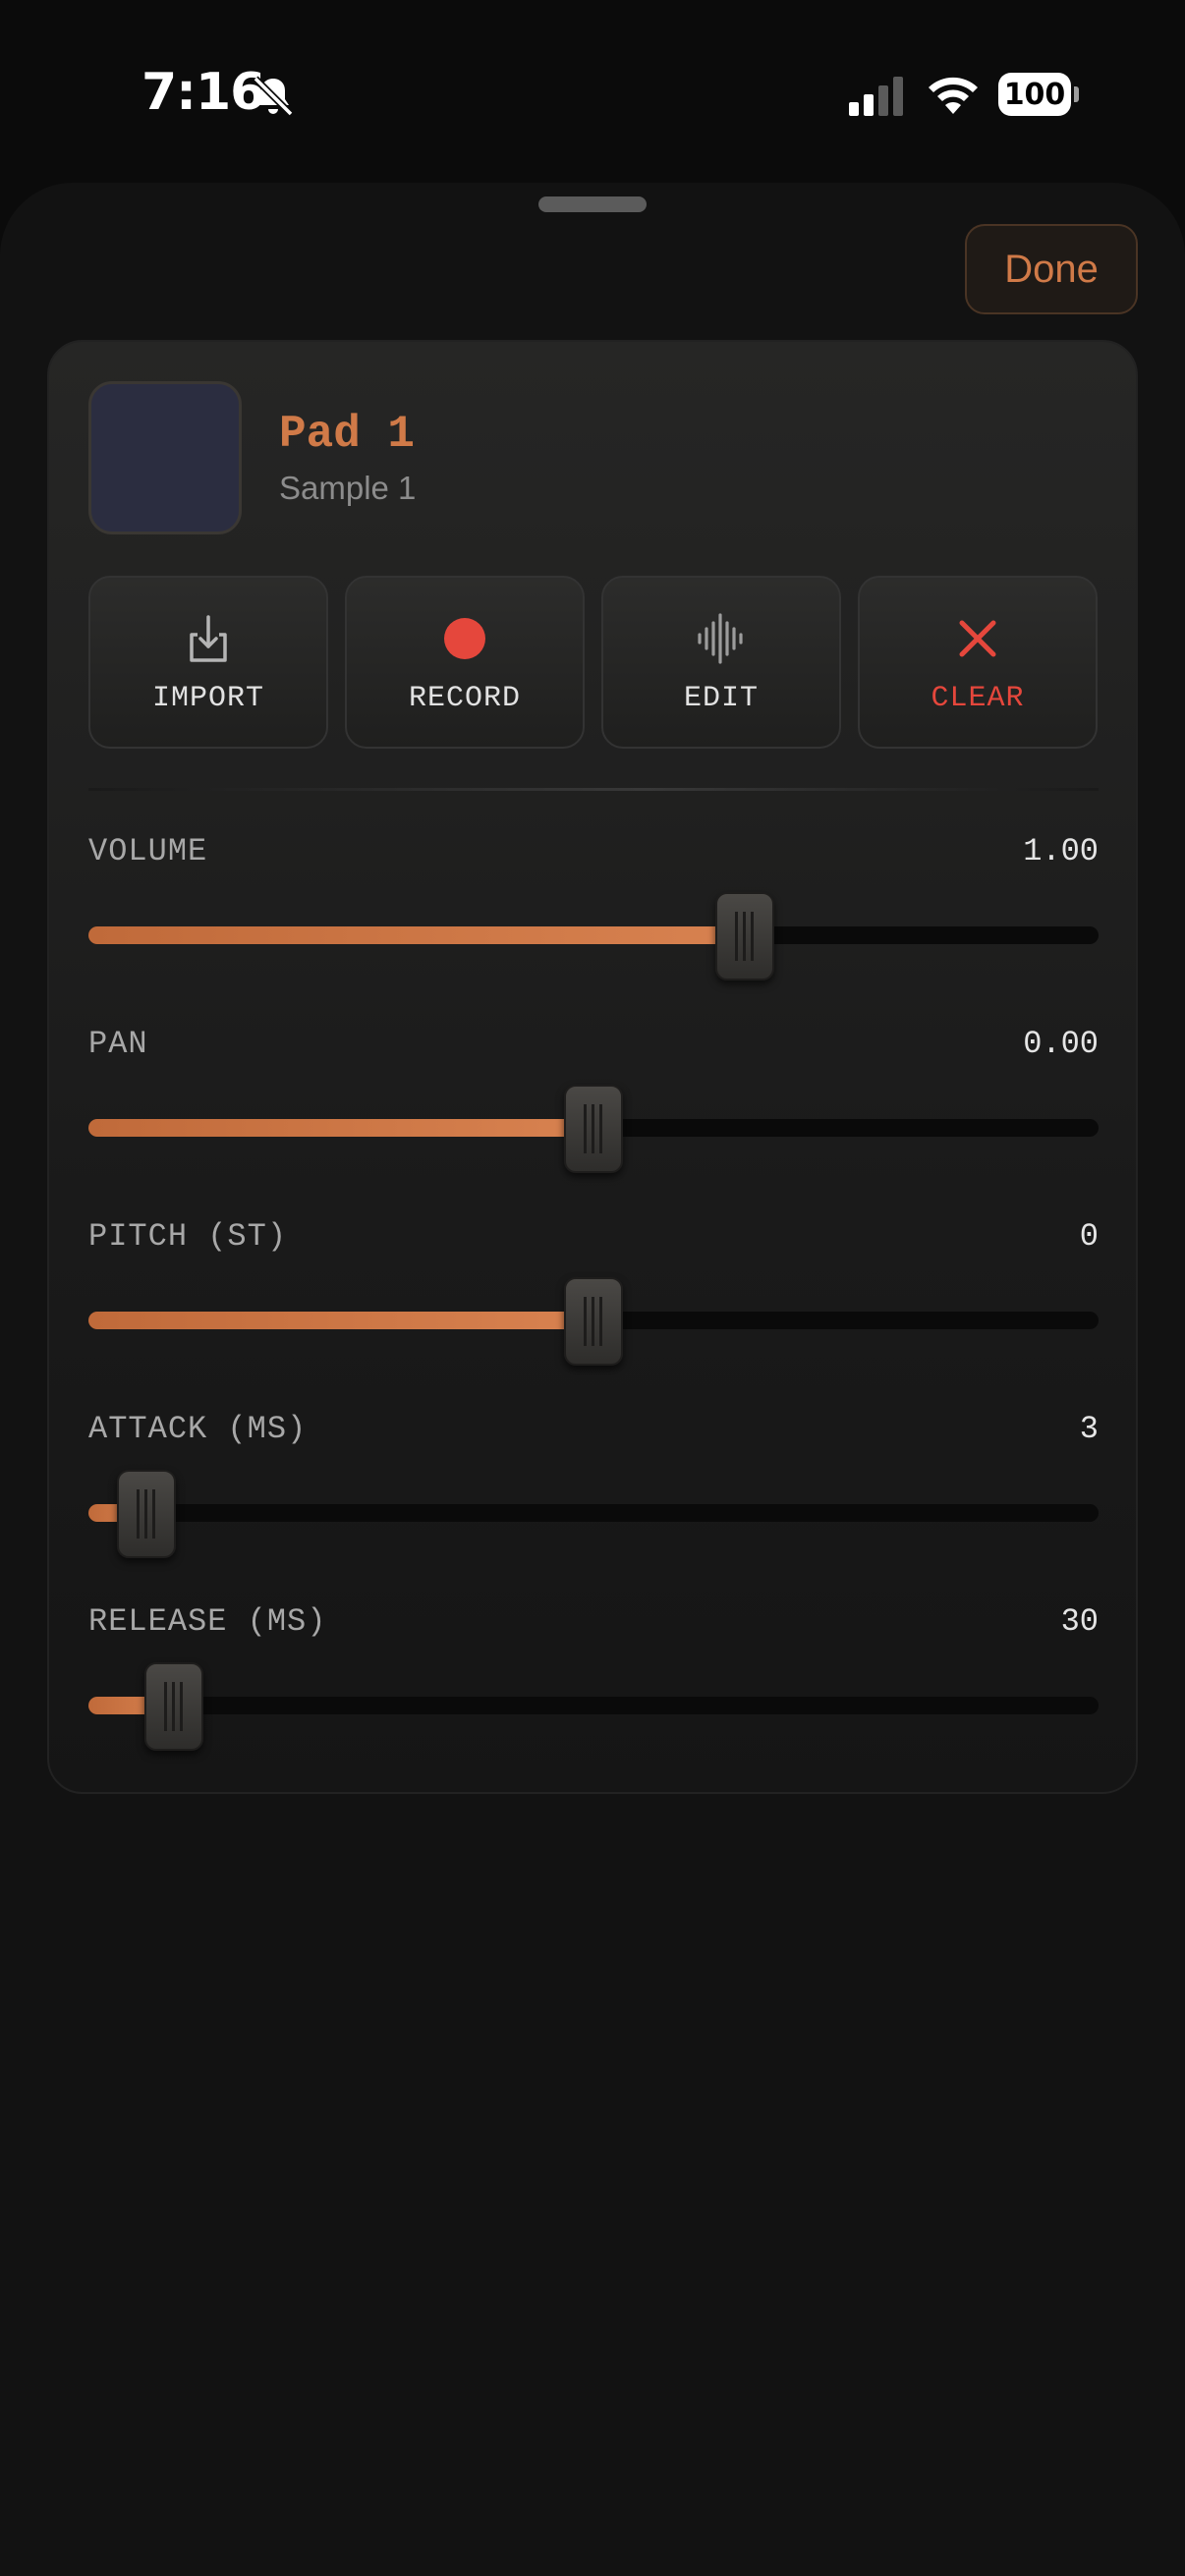 This screenshot has width=1185, height=2576. Describe the element at coordinates (1052, 269) in the screenshot. I see `done-button: Done` at that location.